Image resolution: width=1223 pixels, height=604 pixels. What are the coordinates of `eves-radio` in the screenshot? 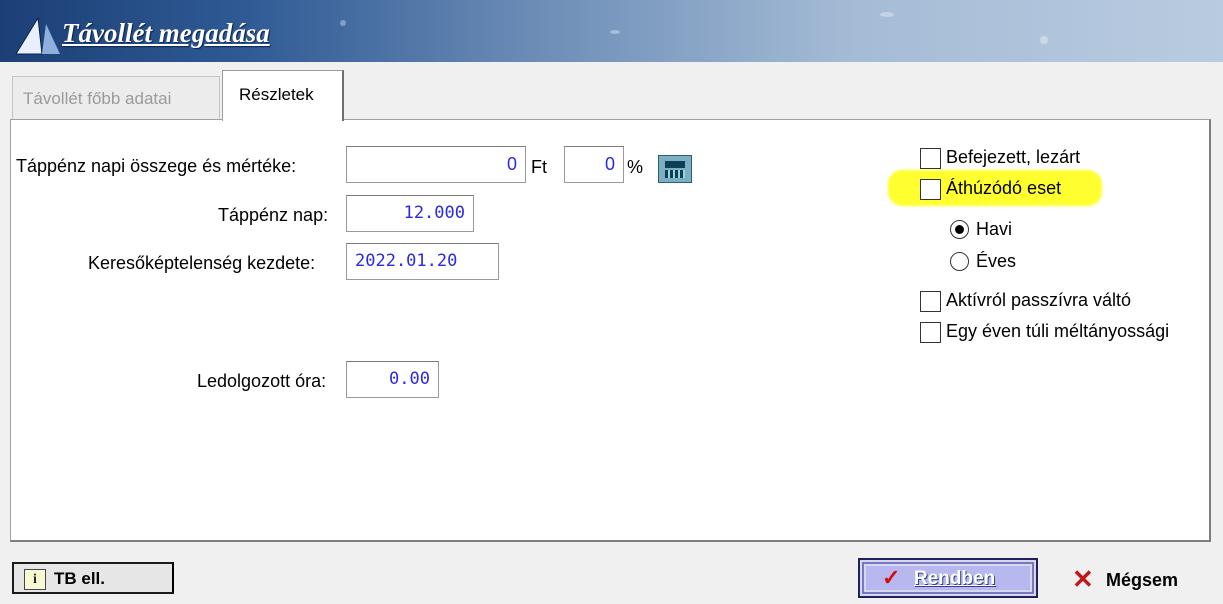 It's located at (959, 261).